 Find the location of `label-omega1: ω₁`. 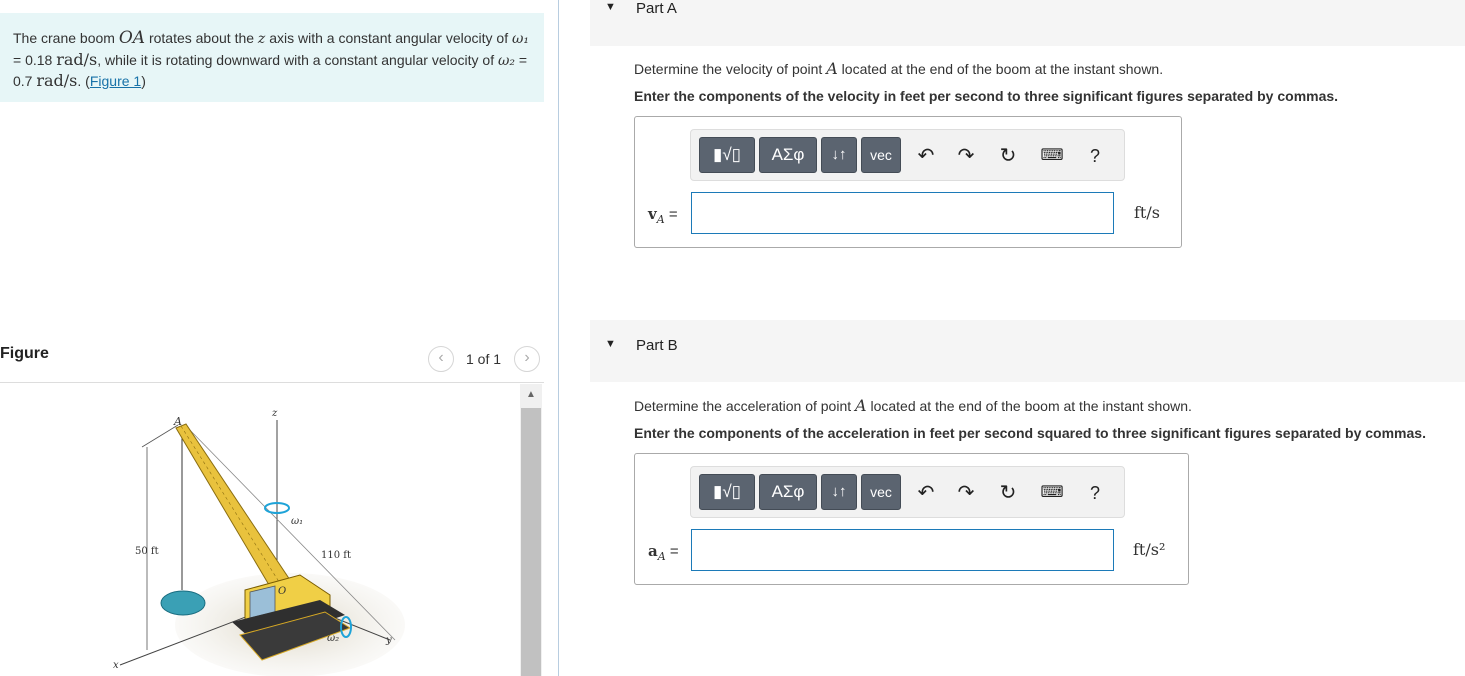

label-omega1: ω₁ is located at coordinates (297, 521).